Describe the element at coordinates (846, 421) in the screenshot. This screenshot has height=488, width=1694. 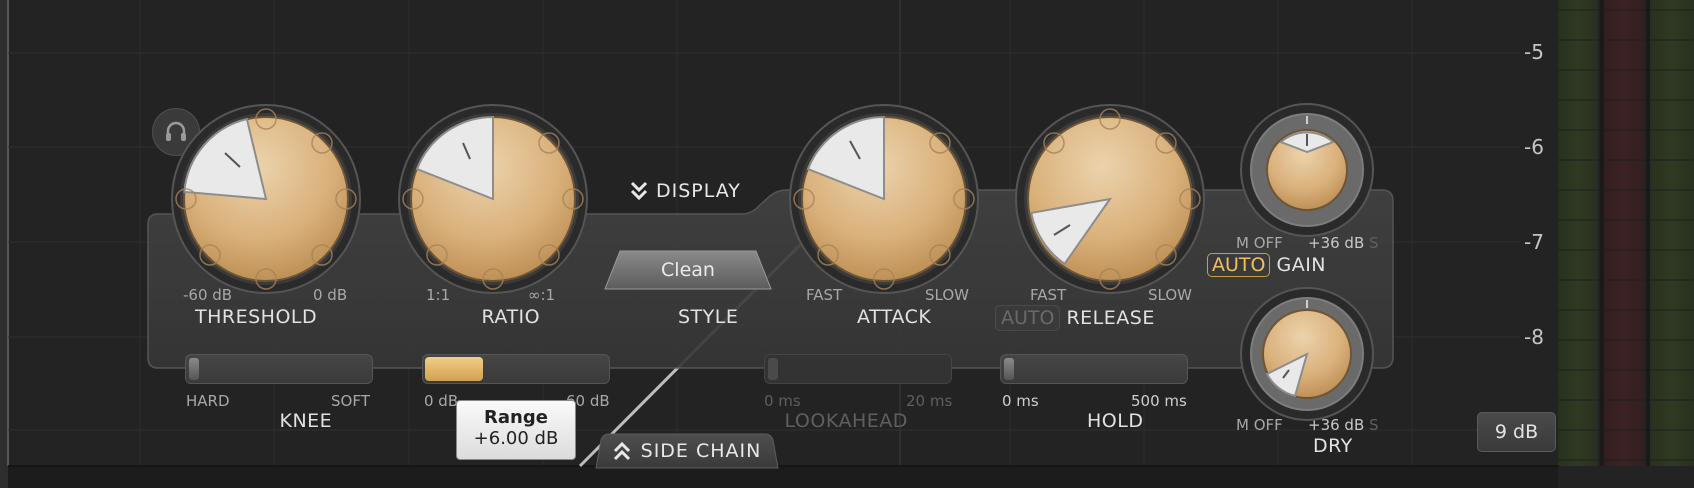
I see `lookahead-label: LOOKAHEAD` at that location.